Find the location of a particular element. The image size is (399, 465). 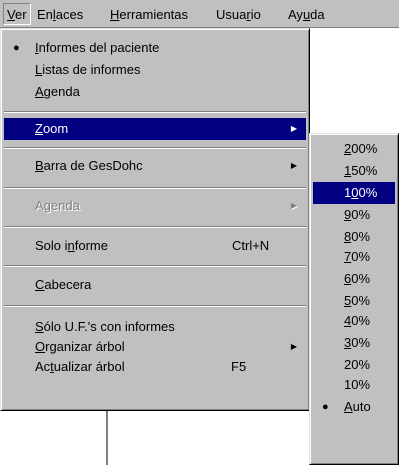

zoom-option-70: 70% is located at coordinates (354, 257).